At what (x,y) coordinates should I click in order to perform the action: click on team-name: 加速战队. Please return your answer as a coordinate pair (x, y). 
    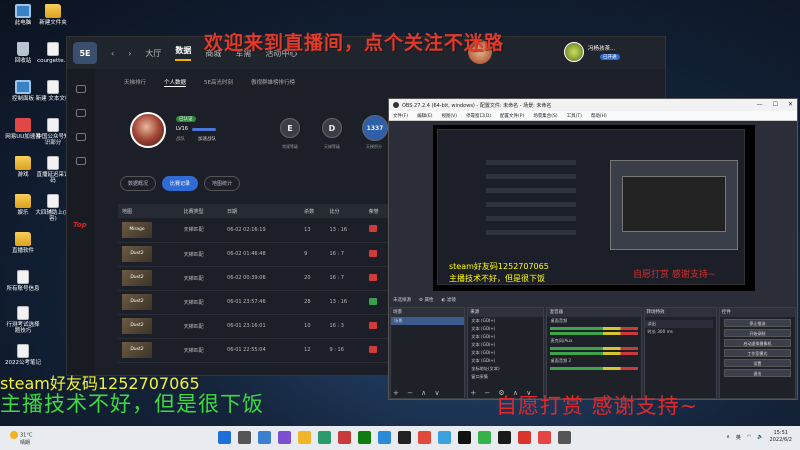
    Looking at the image, I should click on (207, 139).